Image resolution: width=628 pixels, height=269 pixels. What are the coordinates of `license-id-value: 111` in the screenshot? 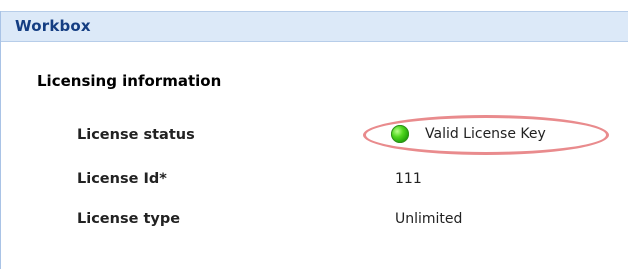 It's located at (408, 179).